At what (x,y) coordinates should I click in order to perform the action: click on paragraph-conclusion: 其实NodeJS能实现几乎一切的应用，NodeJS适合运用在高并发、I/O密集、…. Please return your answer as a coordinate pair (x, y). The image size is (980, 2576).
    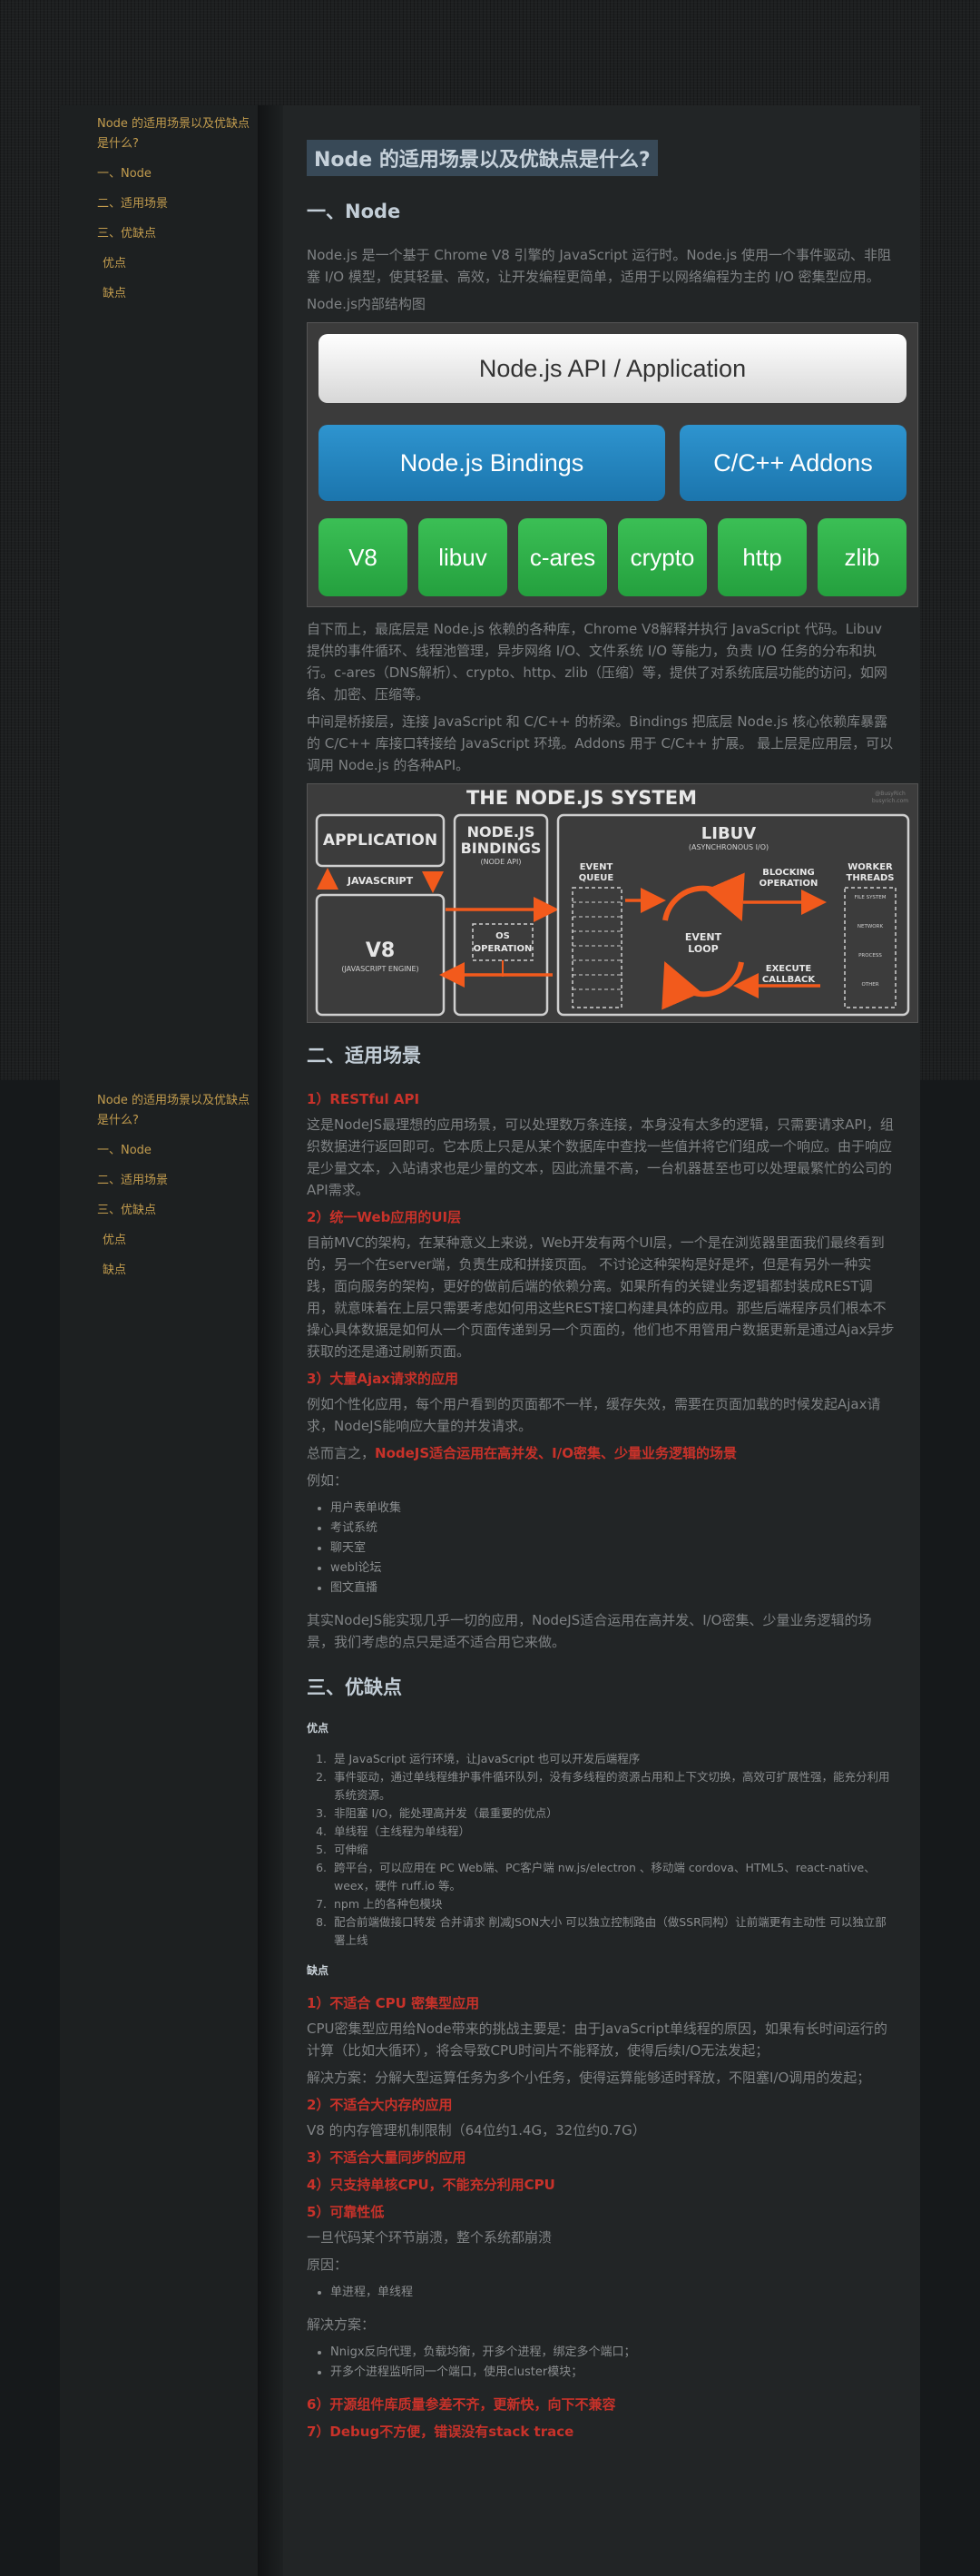
    Looking at the image, I should click on (589, 1631).